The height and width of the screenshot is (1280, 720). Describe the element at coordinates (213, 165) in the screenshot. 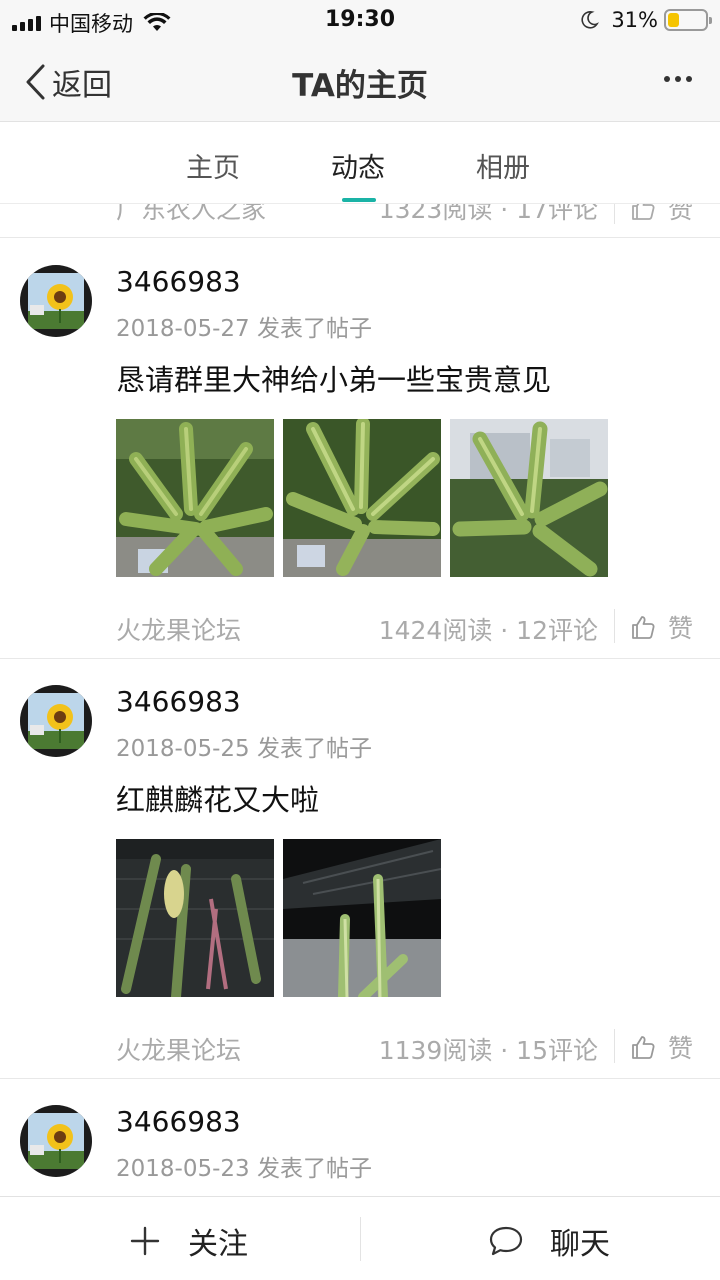

I see `tab-home: 主页` at that location.